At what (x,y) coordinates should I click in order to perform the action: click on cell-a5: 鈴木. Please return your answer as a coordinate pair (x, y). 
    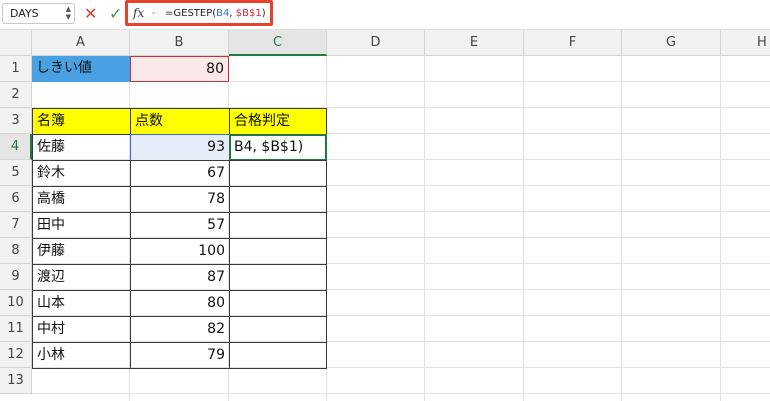
    Looking at the image, I should click on (81, 173).